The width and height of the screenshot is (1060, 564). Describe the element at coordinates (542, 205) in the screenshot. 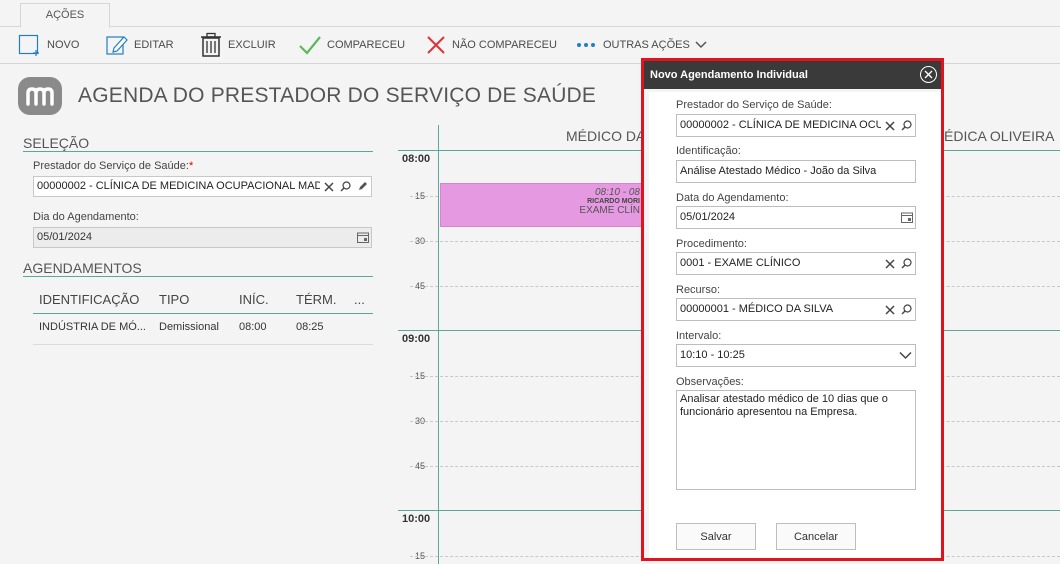

I see `appointment-block: 08:10 - 08 RICARDO MORI EXAME CLÍN` at that location.